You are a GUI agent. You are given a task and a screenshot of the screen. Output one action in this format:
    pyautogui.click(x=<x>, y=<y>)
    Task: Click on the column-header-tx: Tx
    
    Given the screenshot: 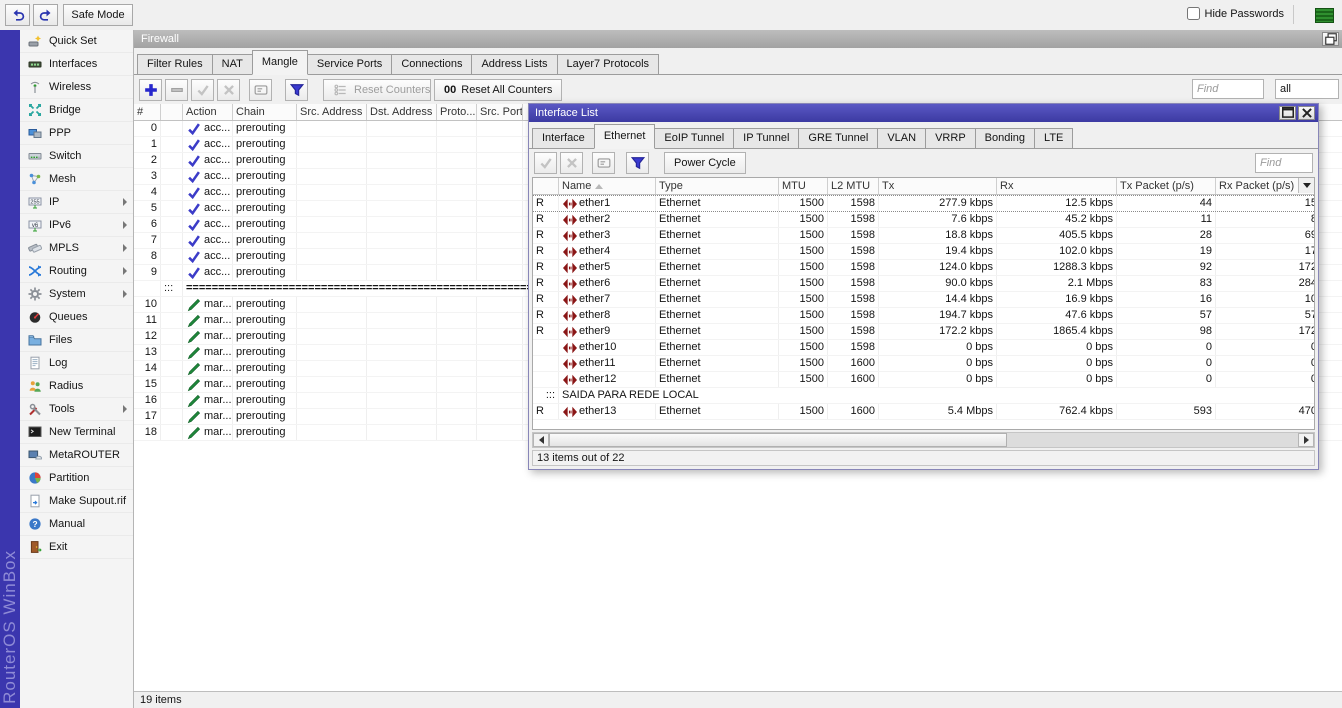 What is the action you would take?
    pyautogui.click(x=938, y=186)
    